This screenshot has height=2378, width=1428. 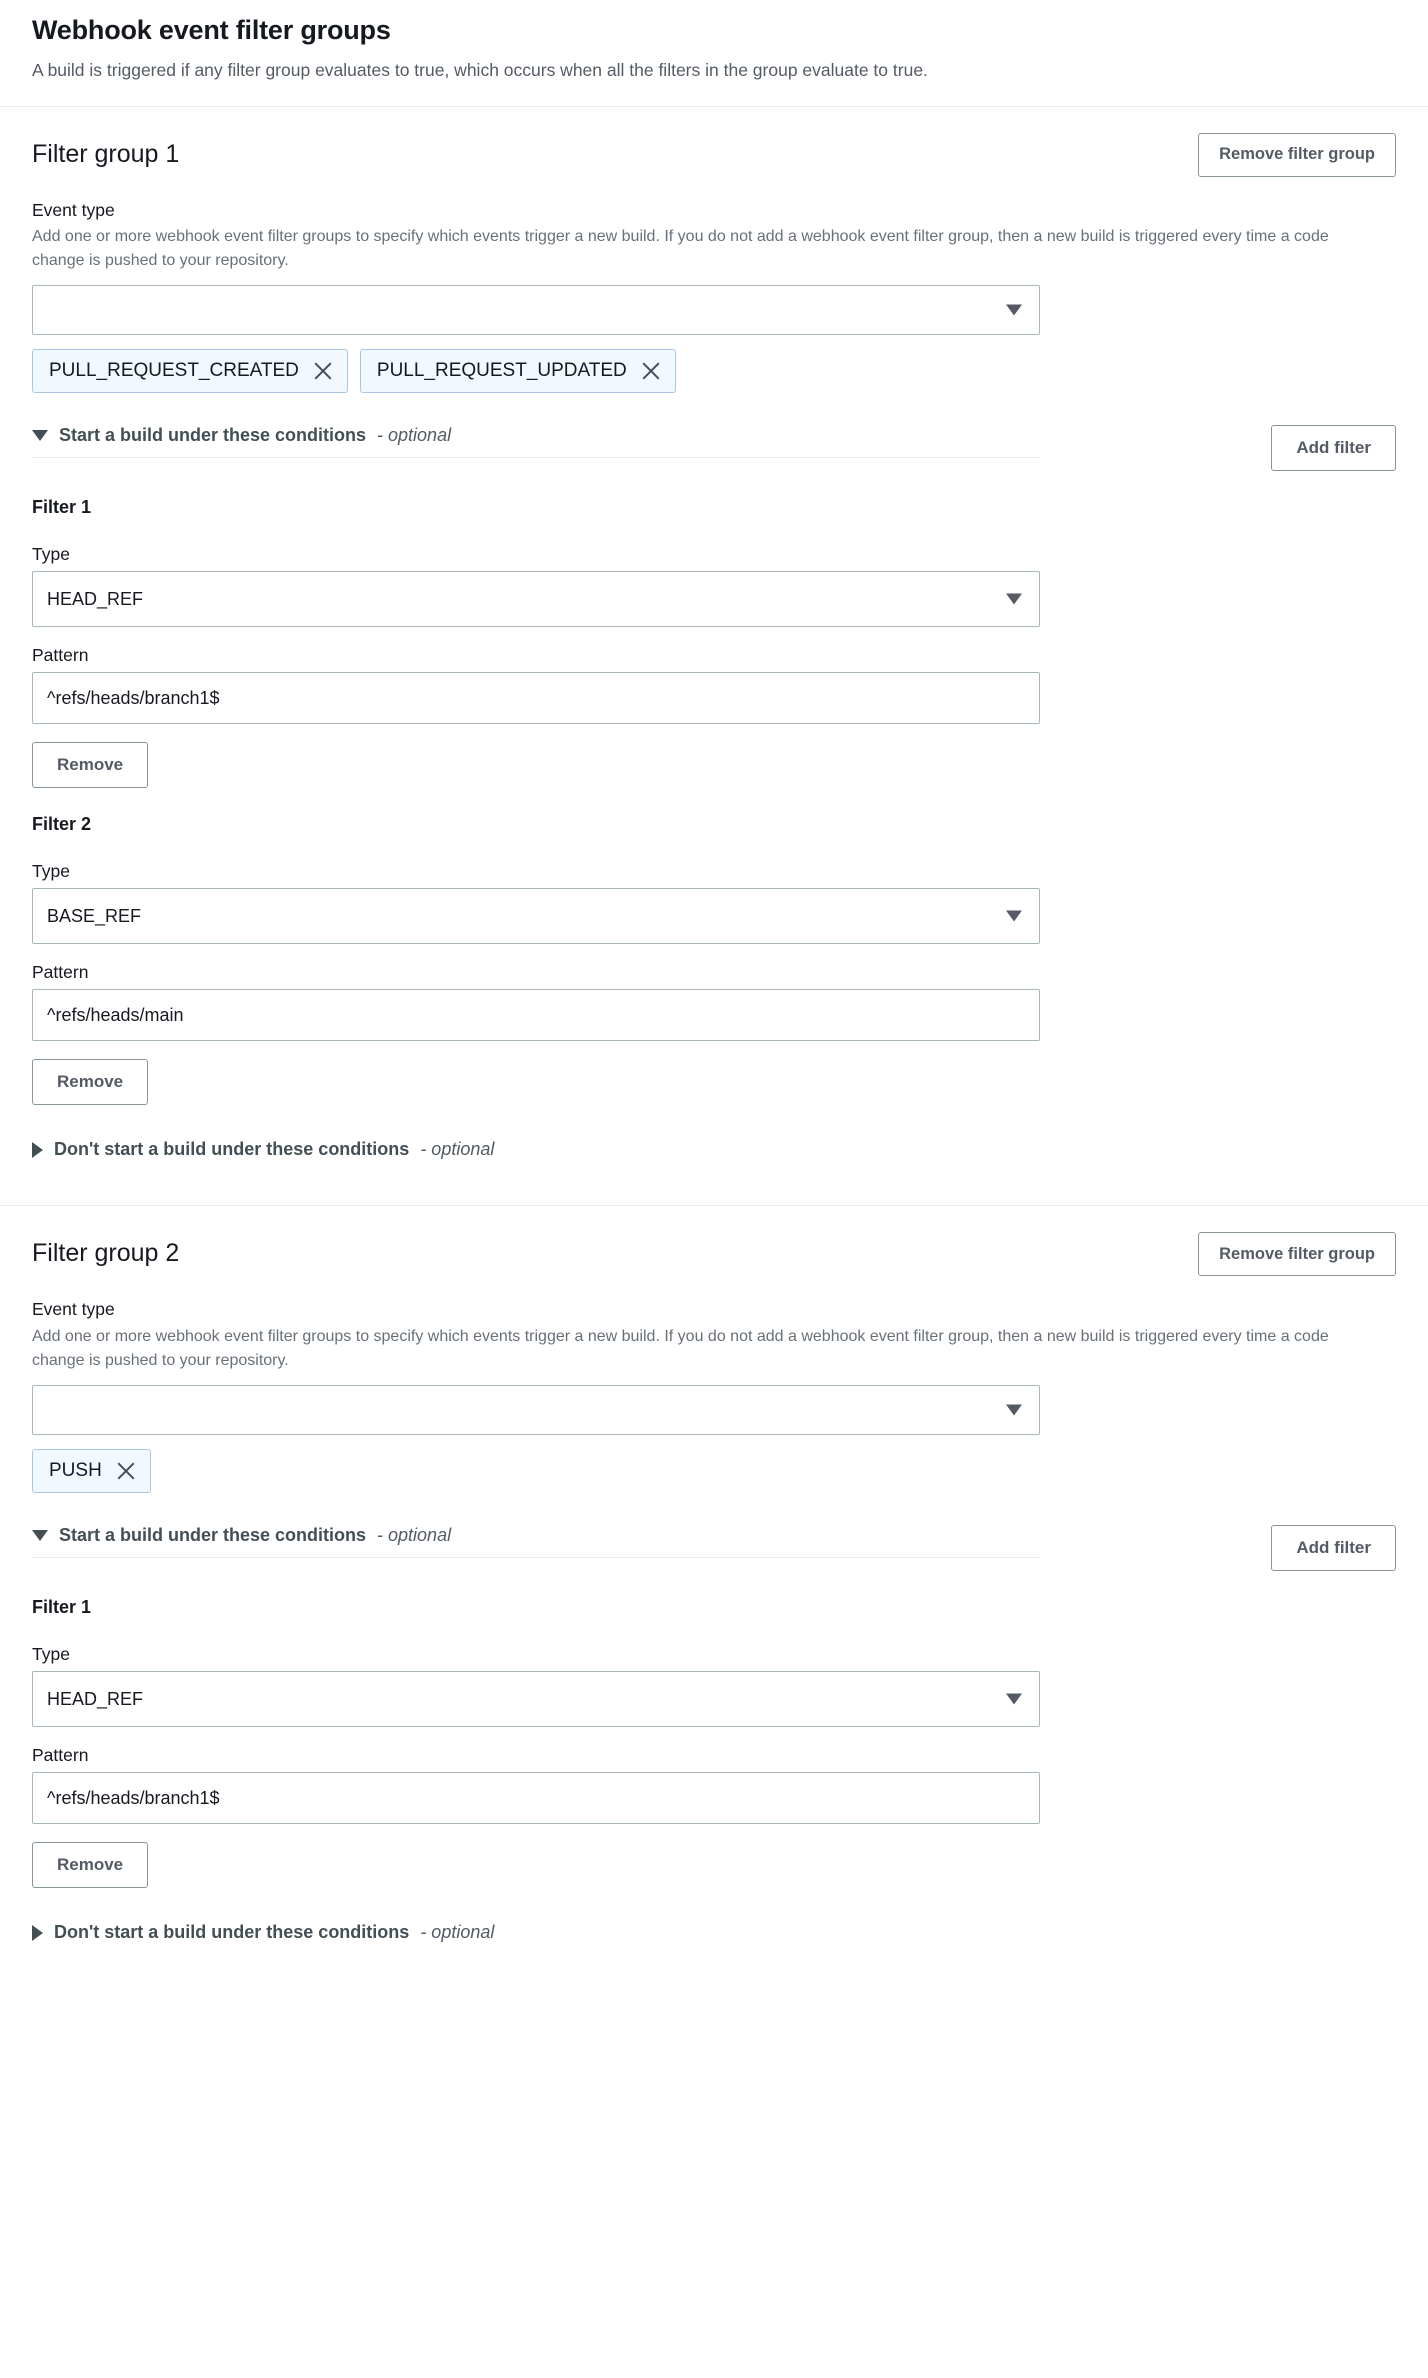 I want to click on add-filter-button-2: Add filter, so click(x=1333, y=1548).